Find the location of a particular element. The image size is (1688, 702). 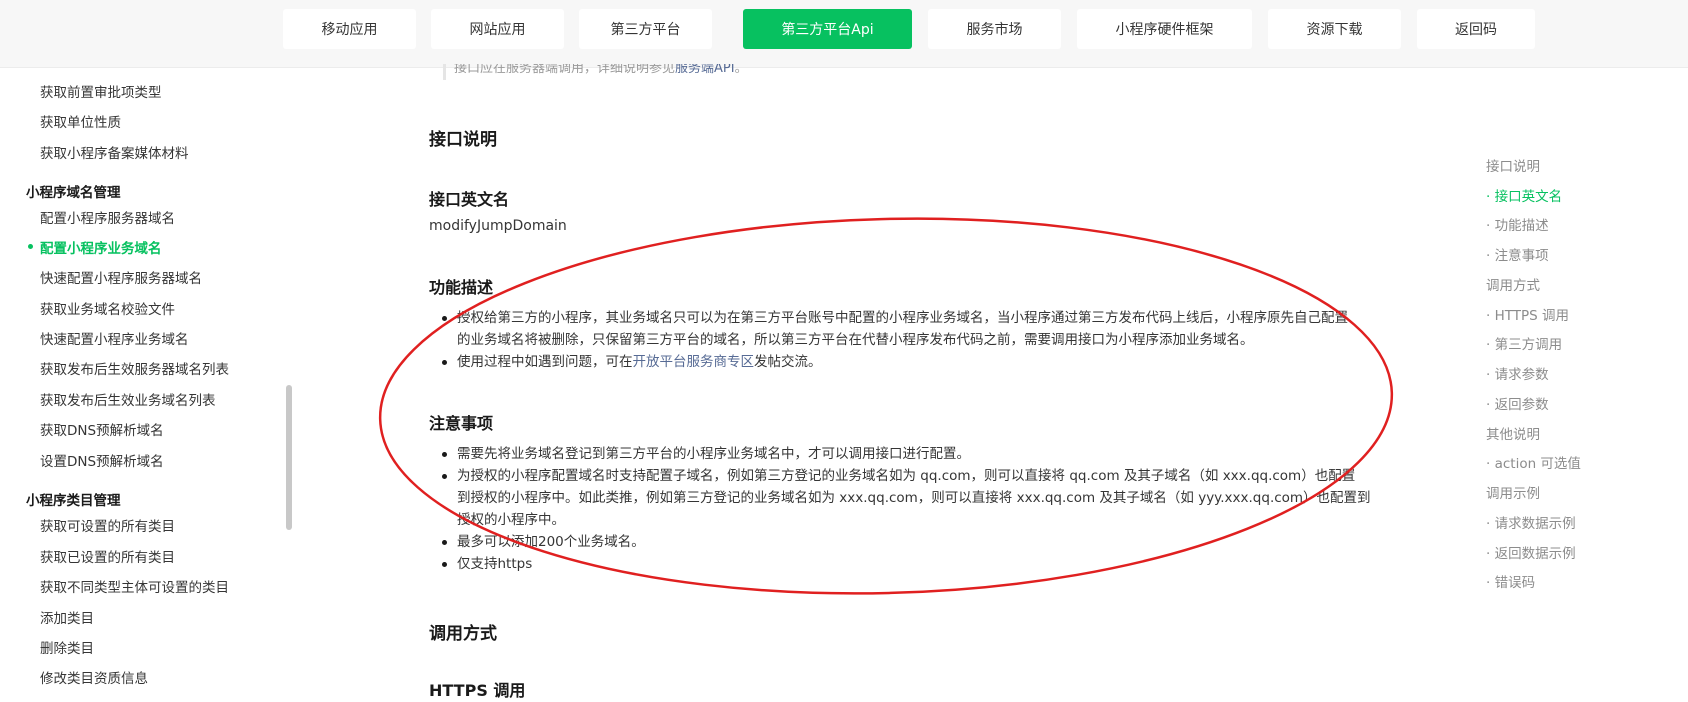

heading-function-description: 功能描述 is located at coordinates (461, 287).